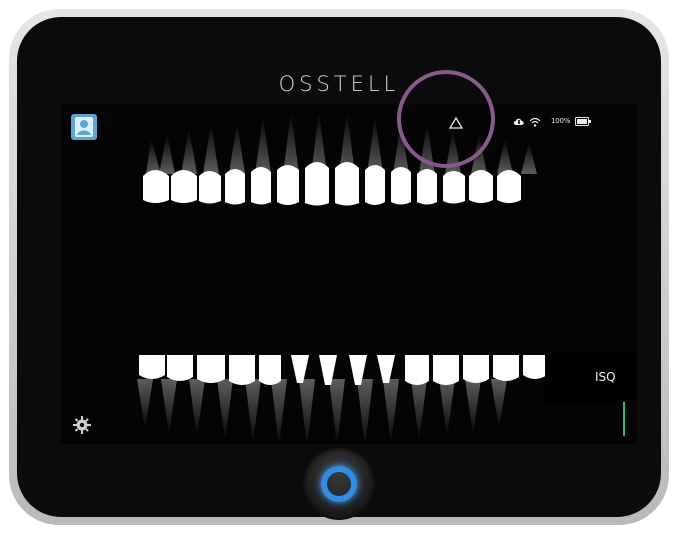  I want to click on isq-label: ISQ, so click(605, 377).